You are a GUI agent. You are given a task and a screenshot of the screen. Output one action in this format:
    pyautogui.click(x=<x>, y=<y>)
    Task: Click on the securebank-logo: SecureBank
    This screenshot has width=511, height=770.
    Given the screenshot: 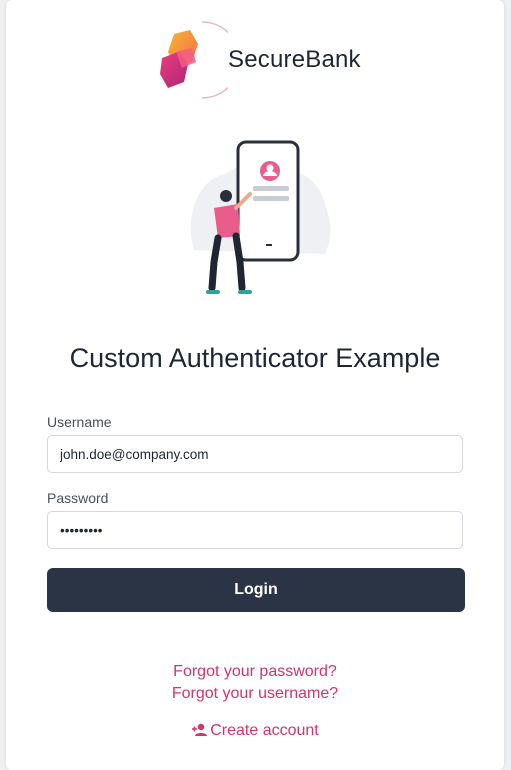 What is the action you would take?
    pyautogui.click(x=266, y=60)
    